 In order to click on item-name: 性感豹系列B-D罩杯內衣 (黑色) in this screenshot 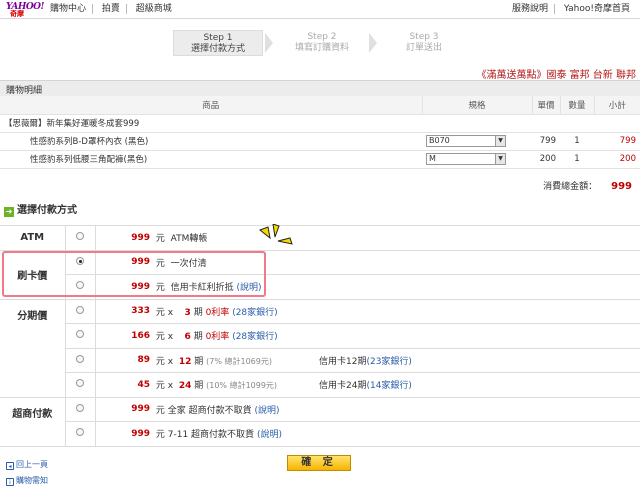, I will do `click(211, 141)`.